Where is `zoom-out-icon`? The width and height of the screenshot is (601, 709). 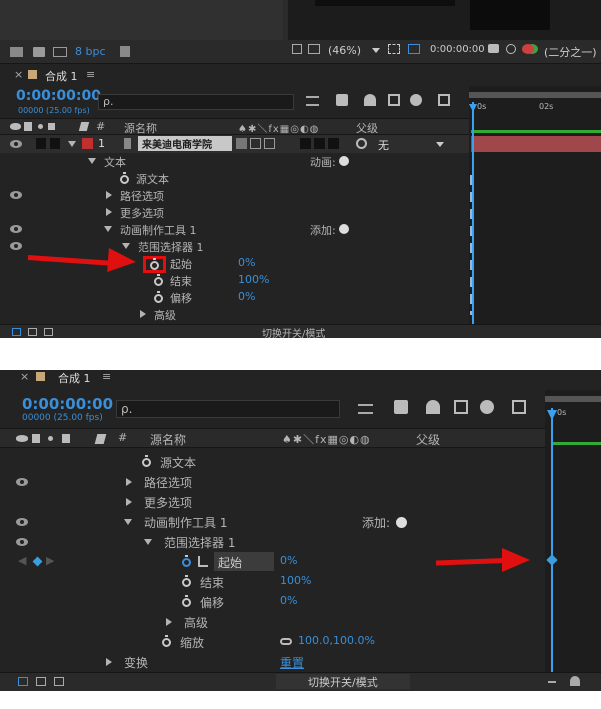 zoom-out-icon is located at coordinates (552, 682).